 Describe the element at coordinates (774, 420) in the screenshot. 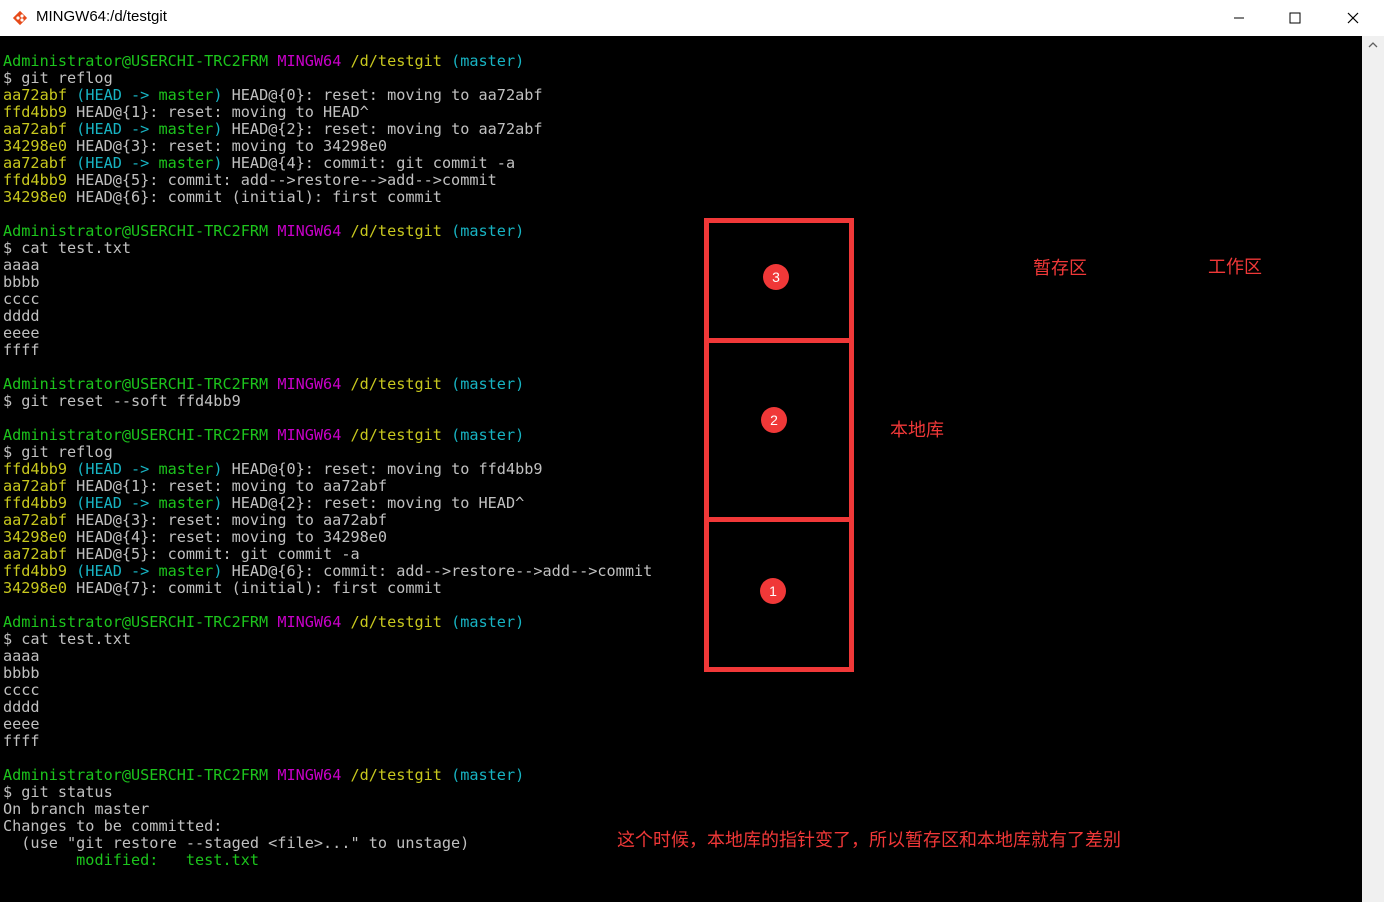

I see `badge-2: 2` at that location.